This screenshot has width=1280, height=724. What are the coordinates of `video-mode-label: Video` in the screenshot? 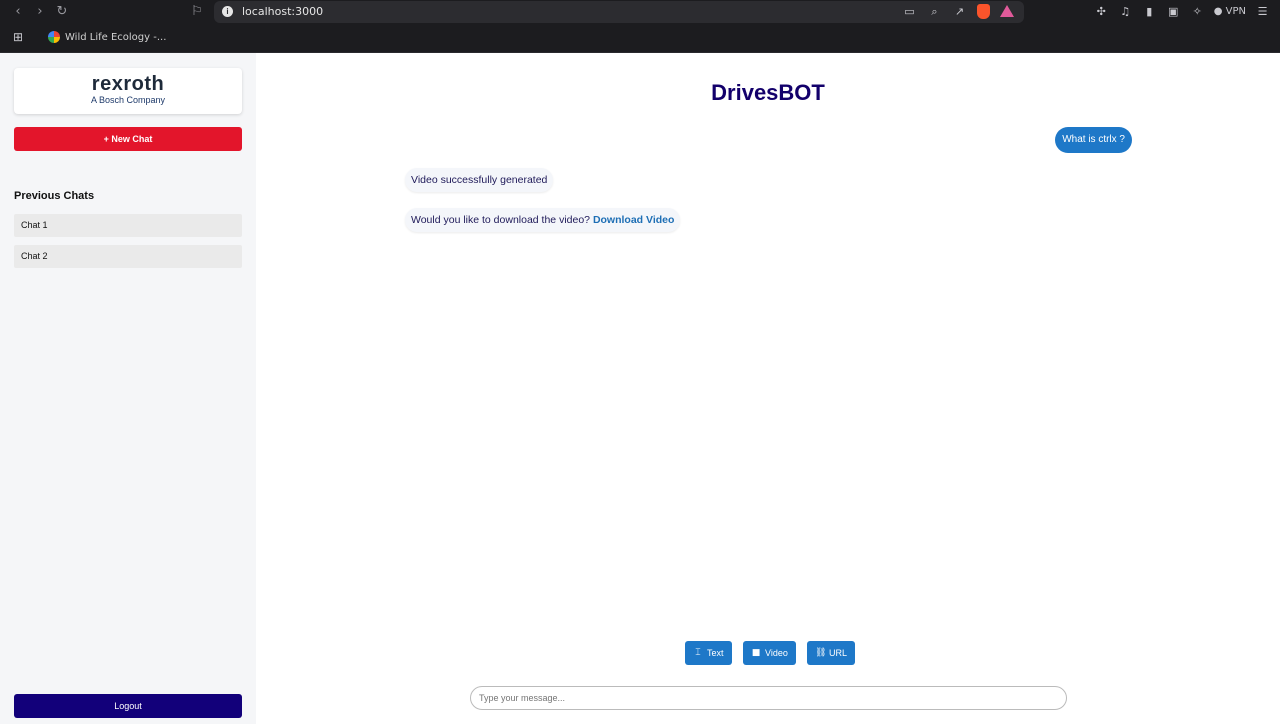 It's located at (776, 653).